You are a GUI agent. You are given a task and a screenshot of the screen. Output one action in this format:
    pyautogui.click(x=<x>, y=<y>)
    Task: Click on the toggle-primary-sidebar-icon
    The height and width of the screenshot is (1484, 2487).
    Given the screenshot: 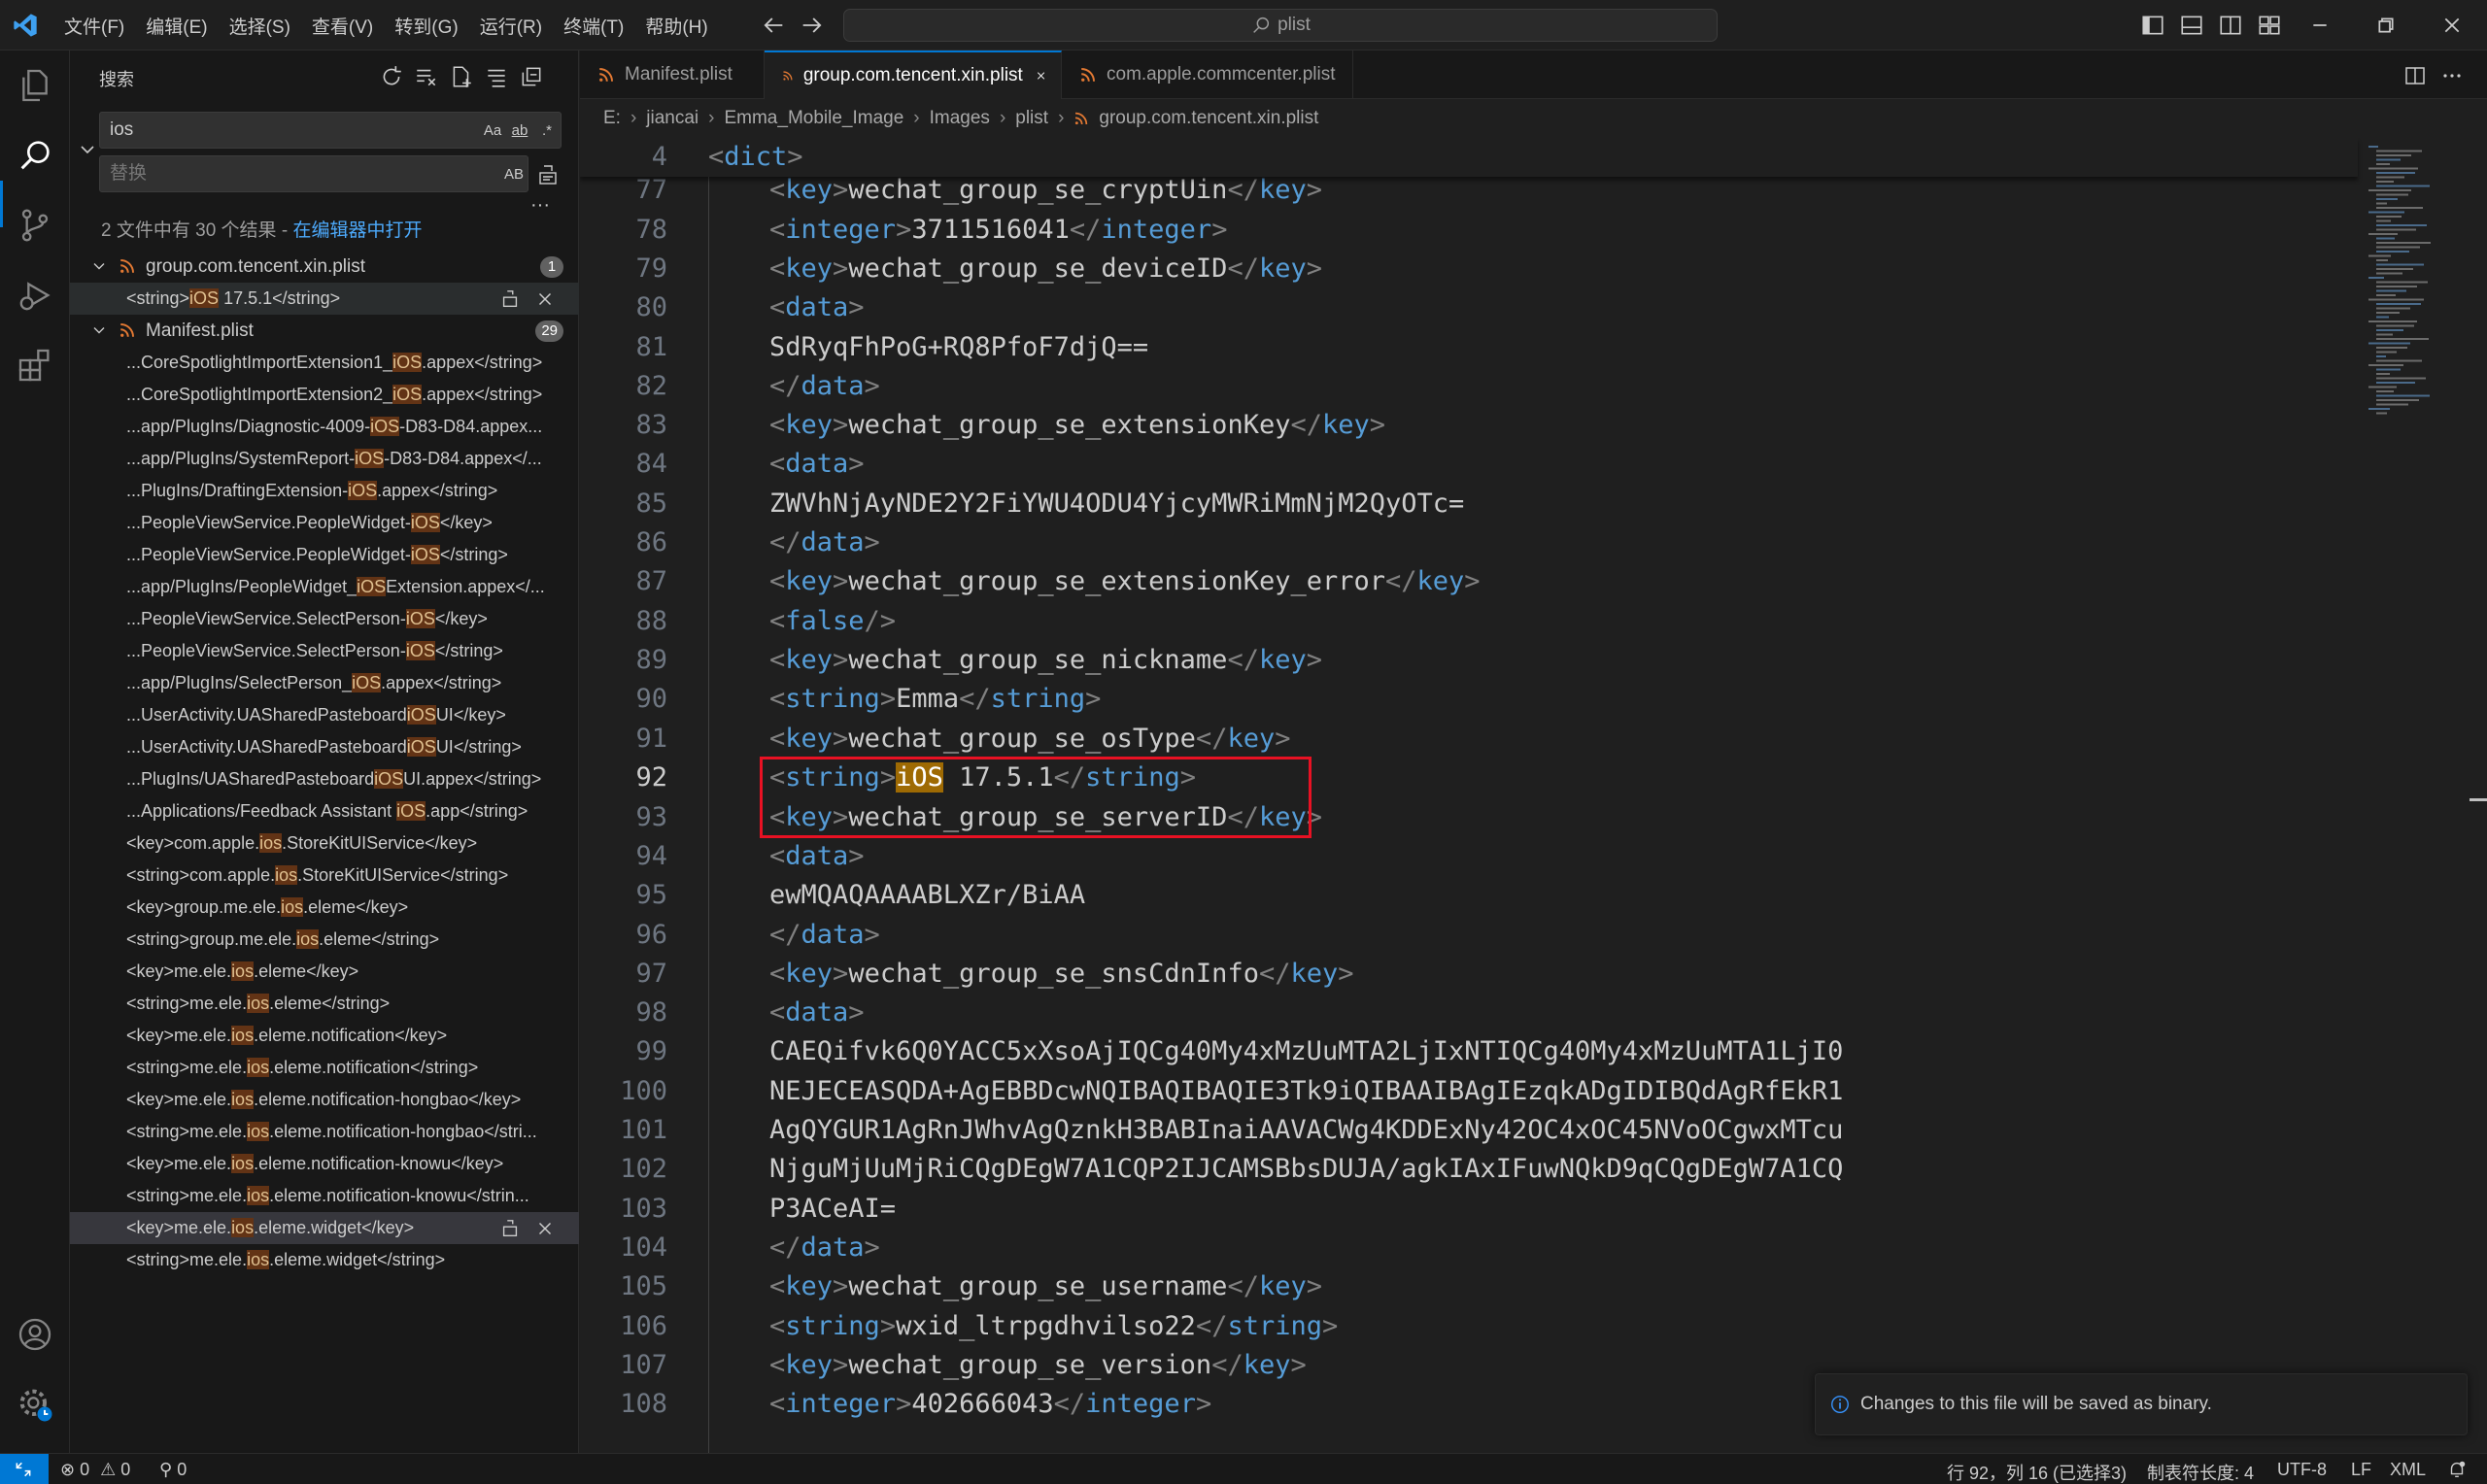 What is the action you would take?
    pyautogui.click(x=2152, y=25)
    